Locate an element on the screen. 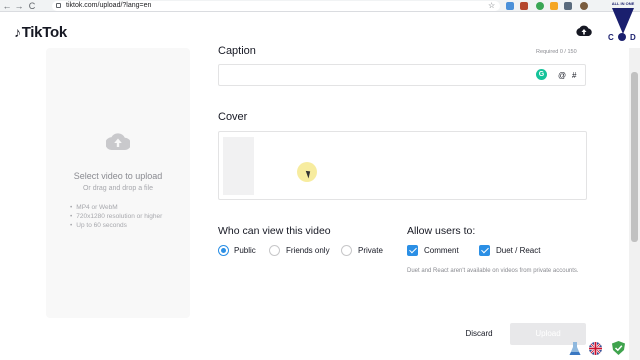  requirement-item: Up to 60 seconds is located at coordinates (116, 225).